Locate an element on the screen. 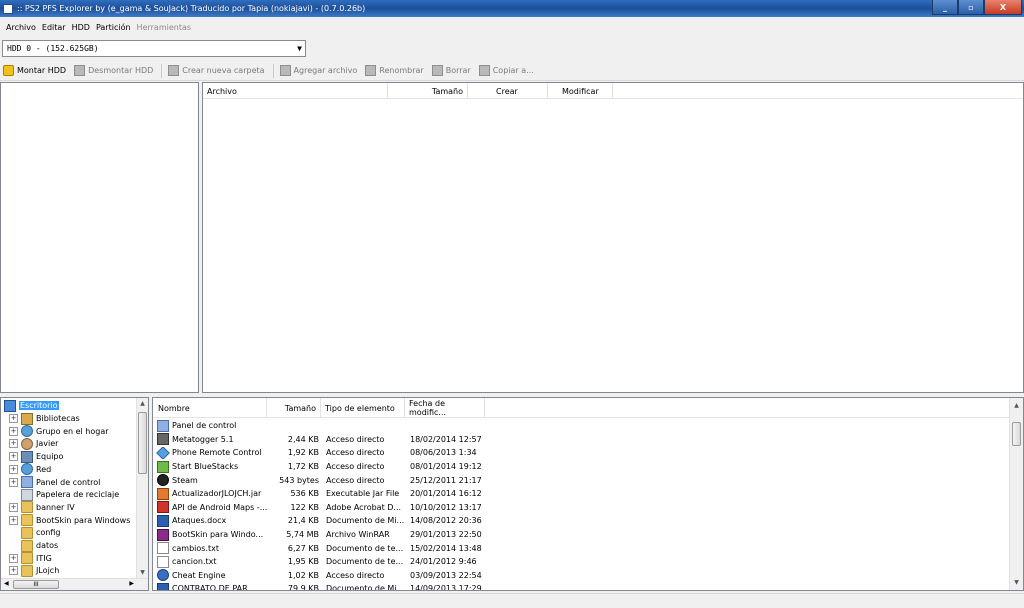 This screenshot has width=1024, height=608. menu-hdd: HDD is located at coordinates (81, 27).